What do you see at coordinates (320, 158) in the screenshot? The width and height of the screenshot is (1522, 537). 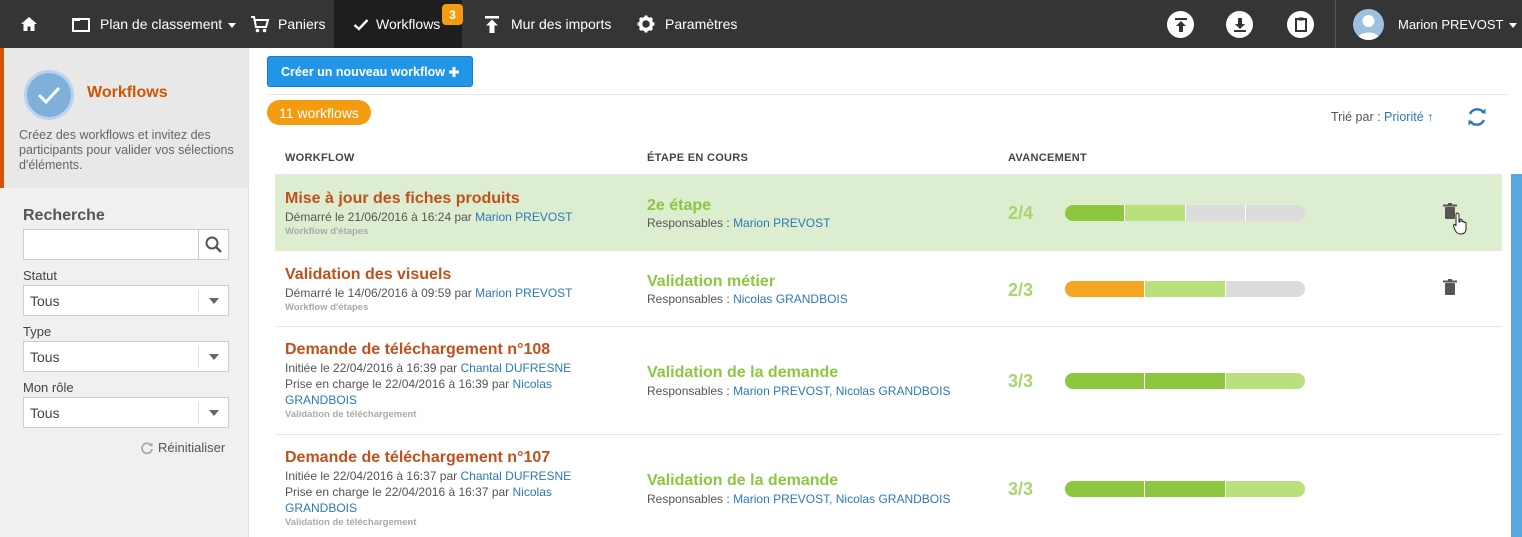 I see `column-header-workflow: WORKFLOW` at bounding box center [320, 158].